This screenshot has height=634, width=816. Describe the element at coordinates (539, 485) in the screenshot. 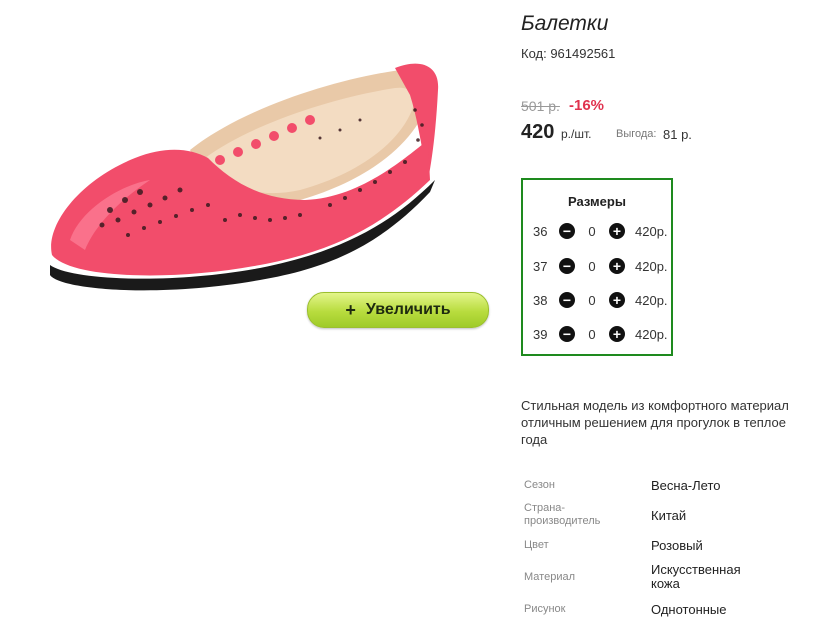

I see `attr-label-season: Сезон` at that location.